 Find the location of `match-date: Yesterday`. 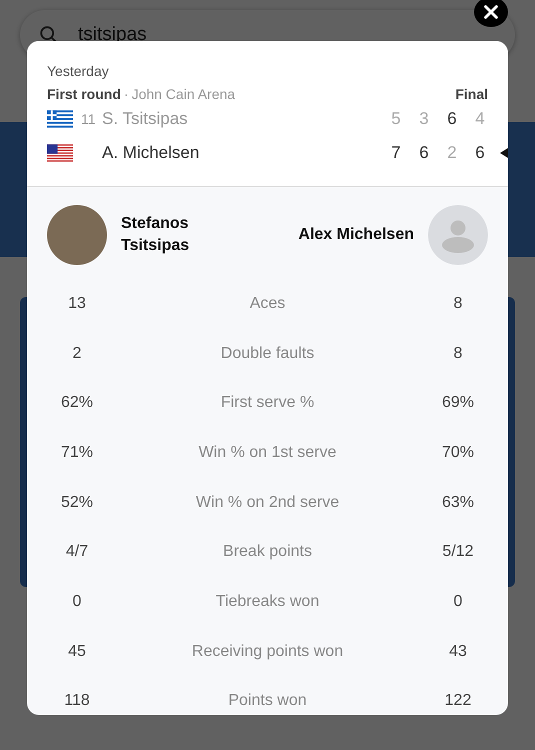

match-date: Yesterday is located at coordinates (78, 71).